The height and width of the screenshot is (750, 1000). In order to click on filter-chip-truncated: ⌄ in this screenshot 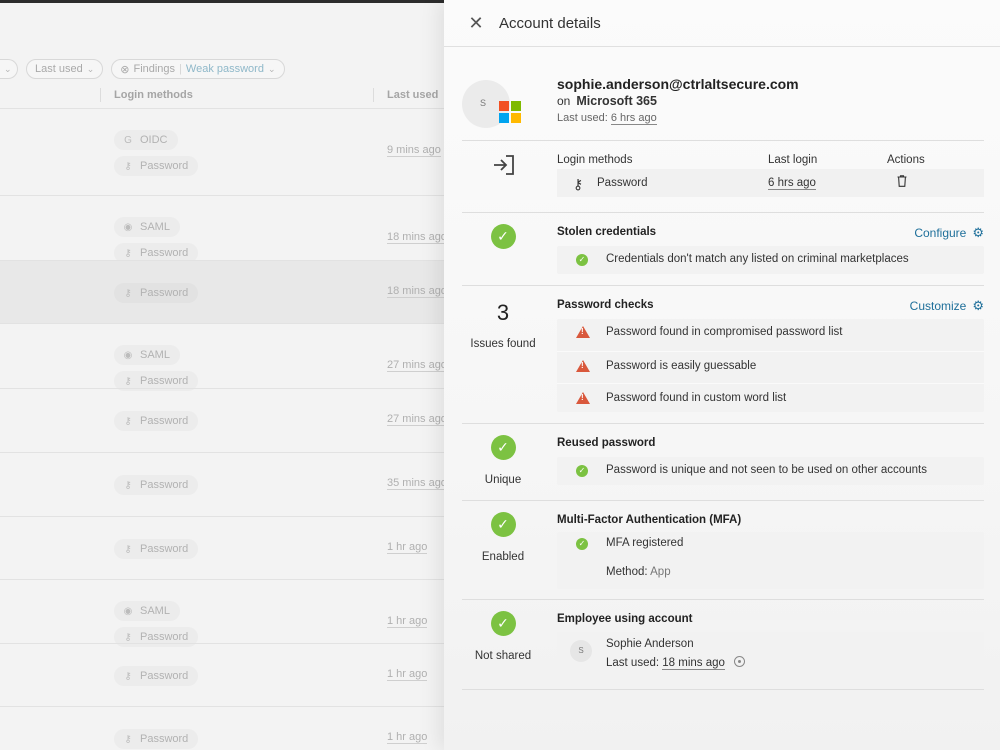, I will do `click(9, 69)`.